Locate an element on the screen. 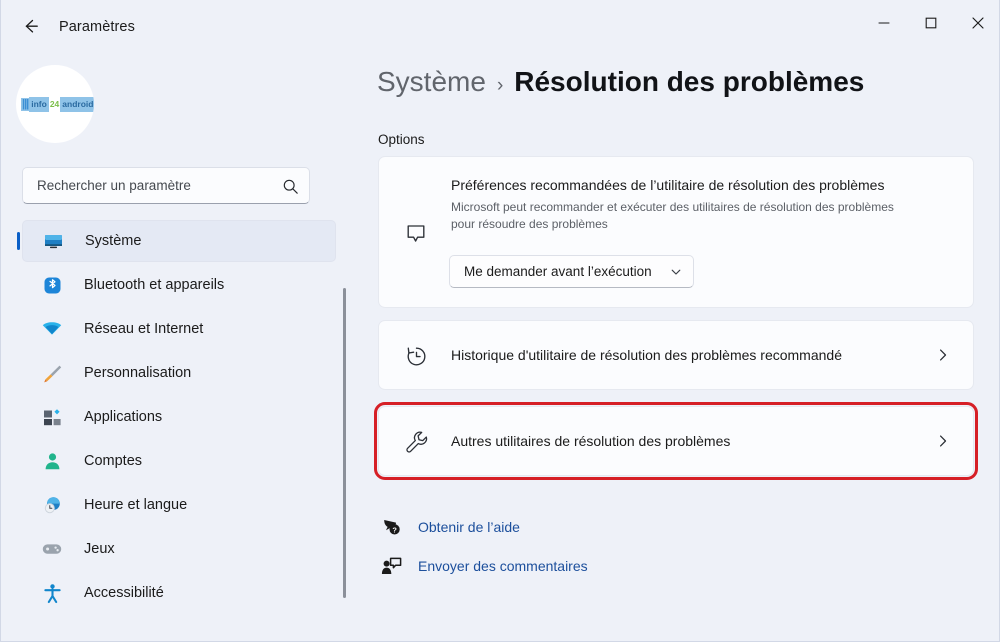 Image resolution: width=1000 pixels, height=642 pixels. sidebar-item-label: Réseau et Internet is located at coordinates (144, 329).